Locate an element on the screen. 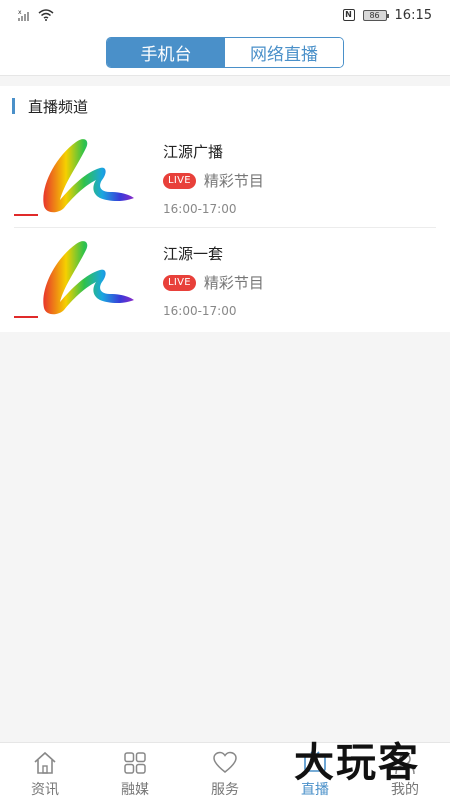 The height and width of the screenshot is (800, 450). nav-news: 资讯 is located at coordinates (45, 771).